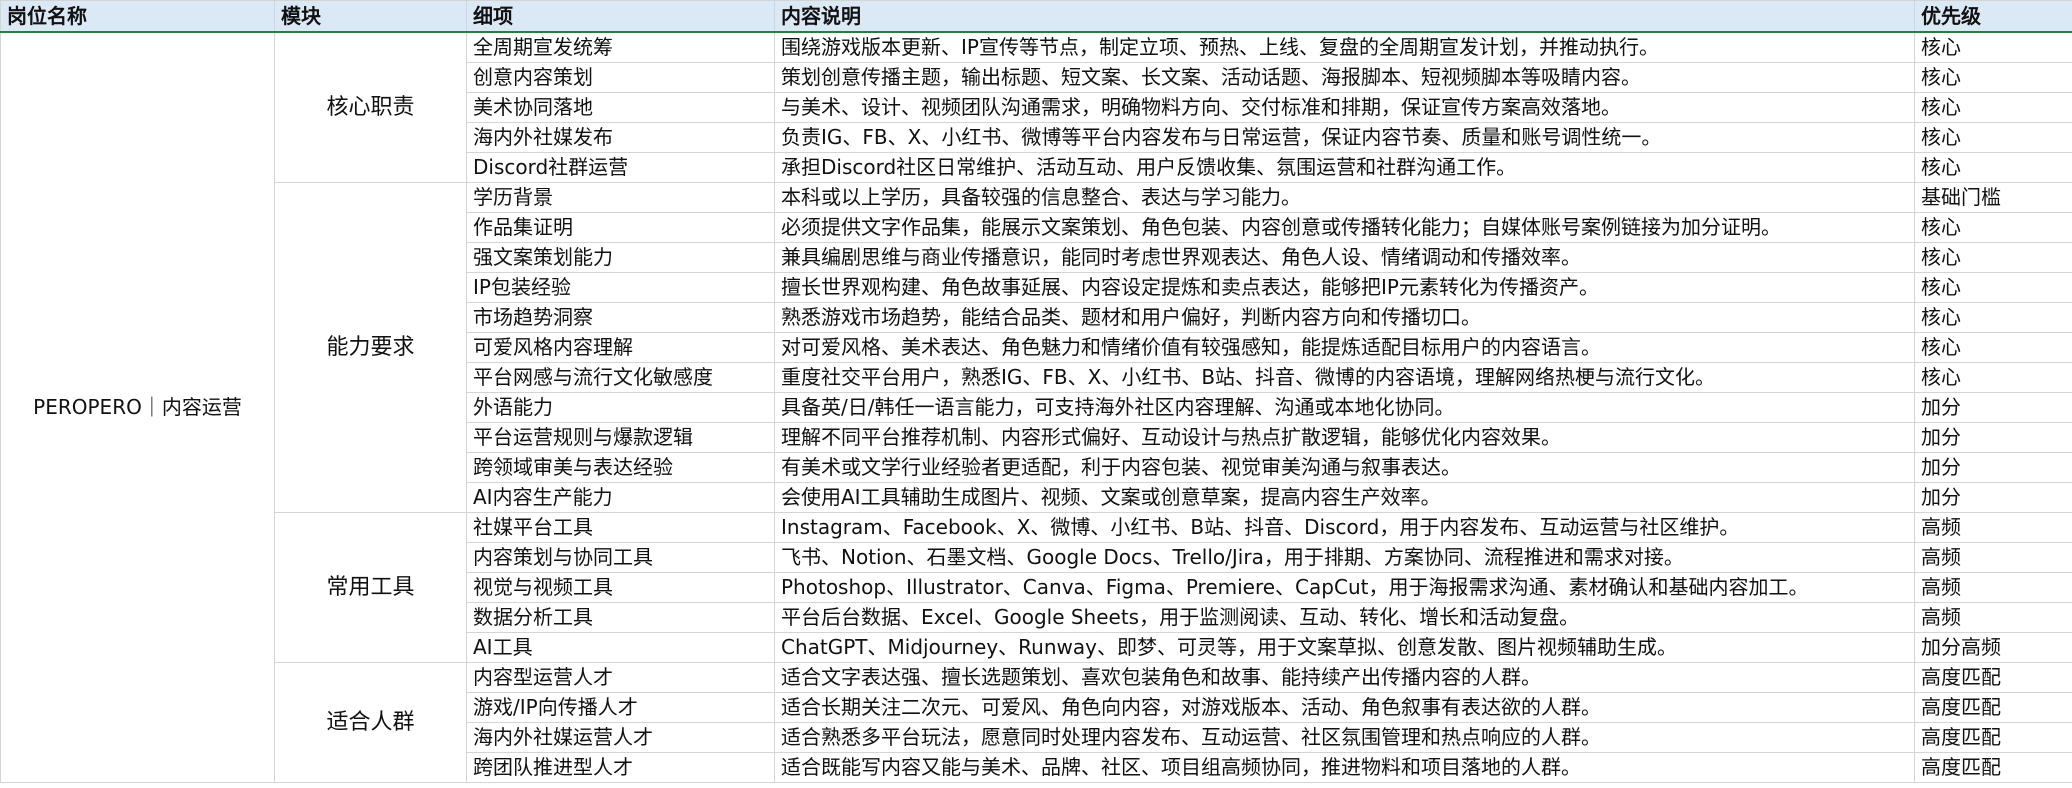  What do you see at coordinates (137, 407) in the screenshot?
I see `cell-position: PEROPERO｜内容运营` at bounding box center [137, 407].